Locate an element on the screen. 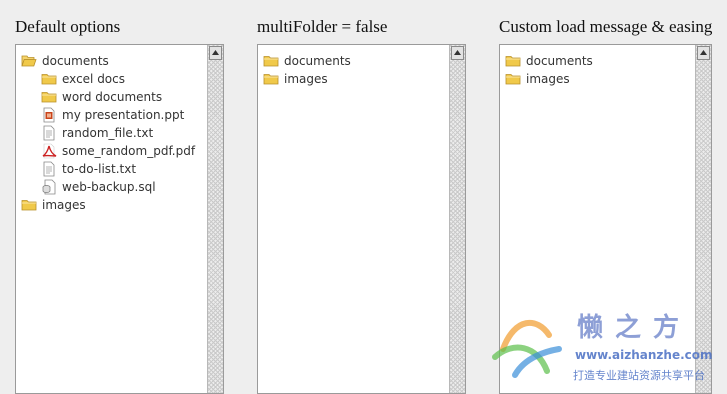  tree-item-label: random_file.txt is located at coordinates (108, 133).